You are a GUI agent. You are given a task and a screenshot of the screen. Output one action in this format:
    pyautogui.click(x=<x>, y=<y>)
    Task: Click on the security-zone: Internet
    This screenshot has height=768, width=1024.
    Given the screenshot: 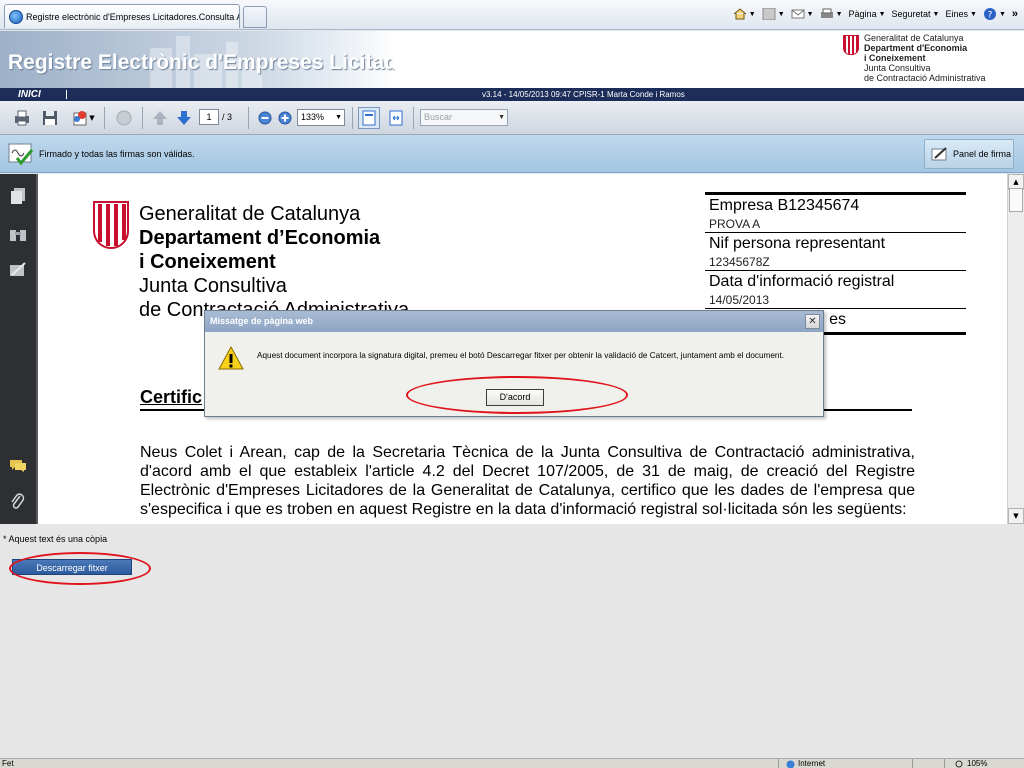 What is the action you would take?
    pyautogui.click(x=805, y=763)
    